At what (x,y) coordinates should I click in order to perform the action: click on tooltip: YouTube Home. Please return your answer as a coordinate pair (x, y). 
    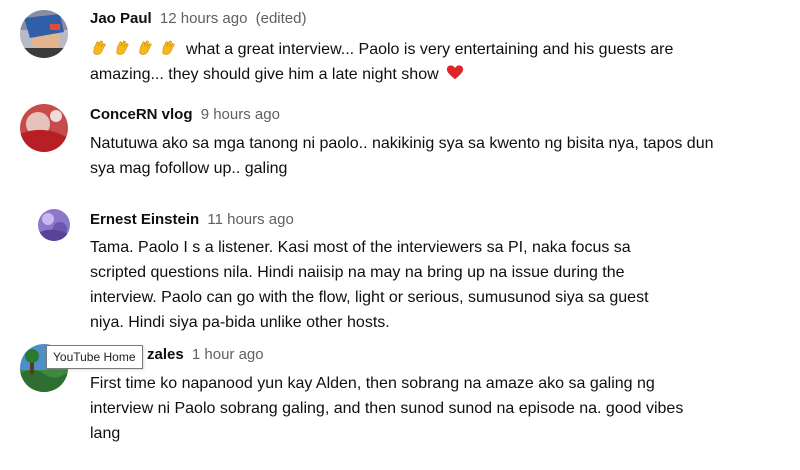
    Looking at the image, I should click on (94, 357).